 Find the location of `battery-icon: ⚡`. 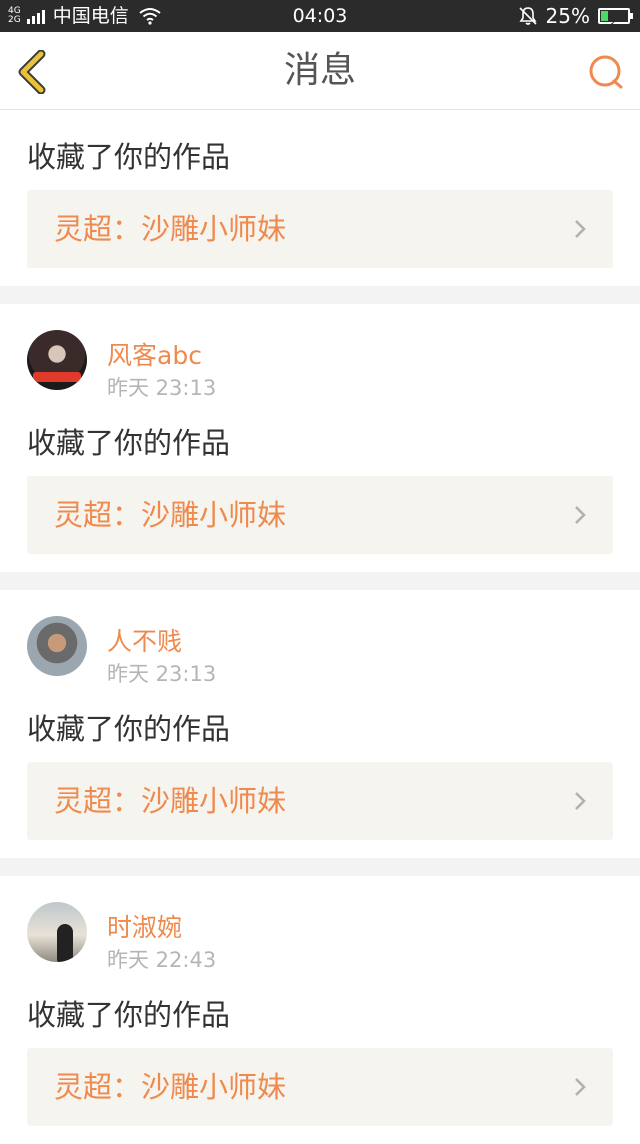

battery-icon: ⚡ is located at coordinates (615, 20).